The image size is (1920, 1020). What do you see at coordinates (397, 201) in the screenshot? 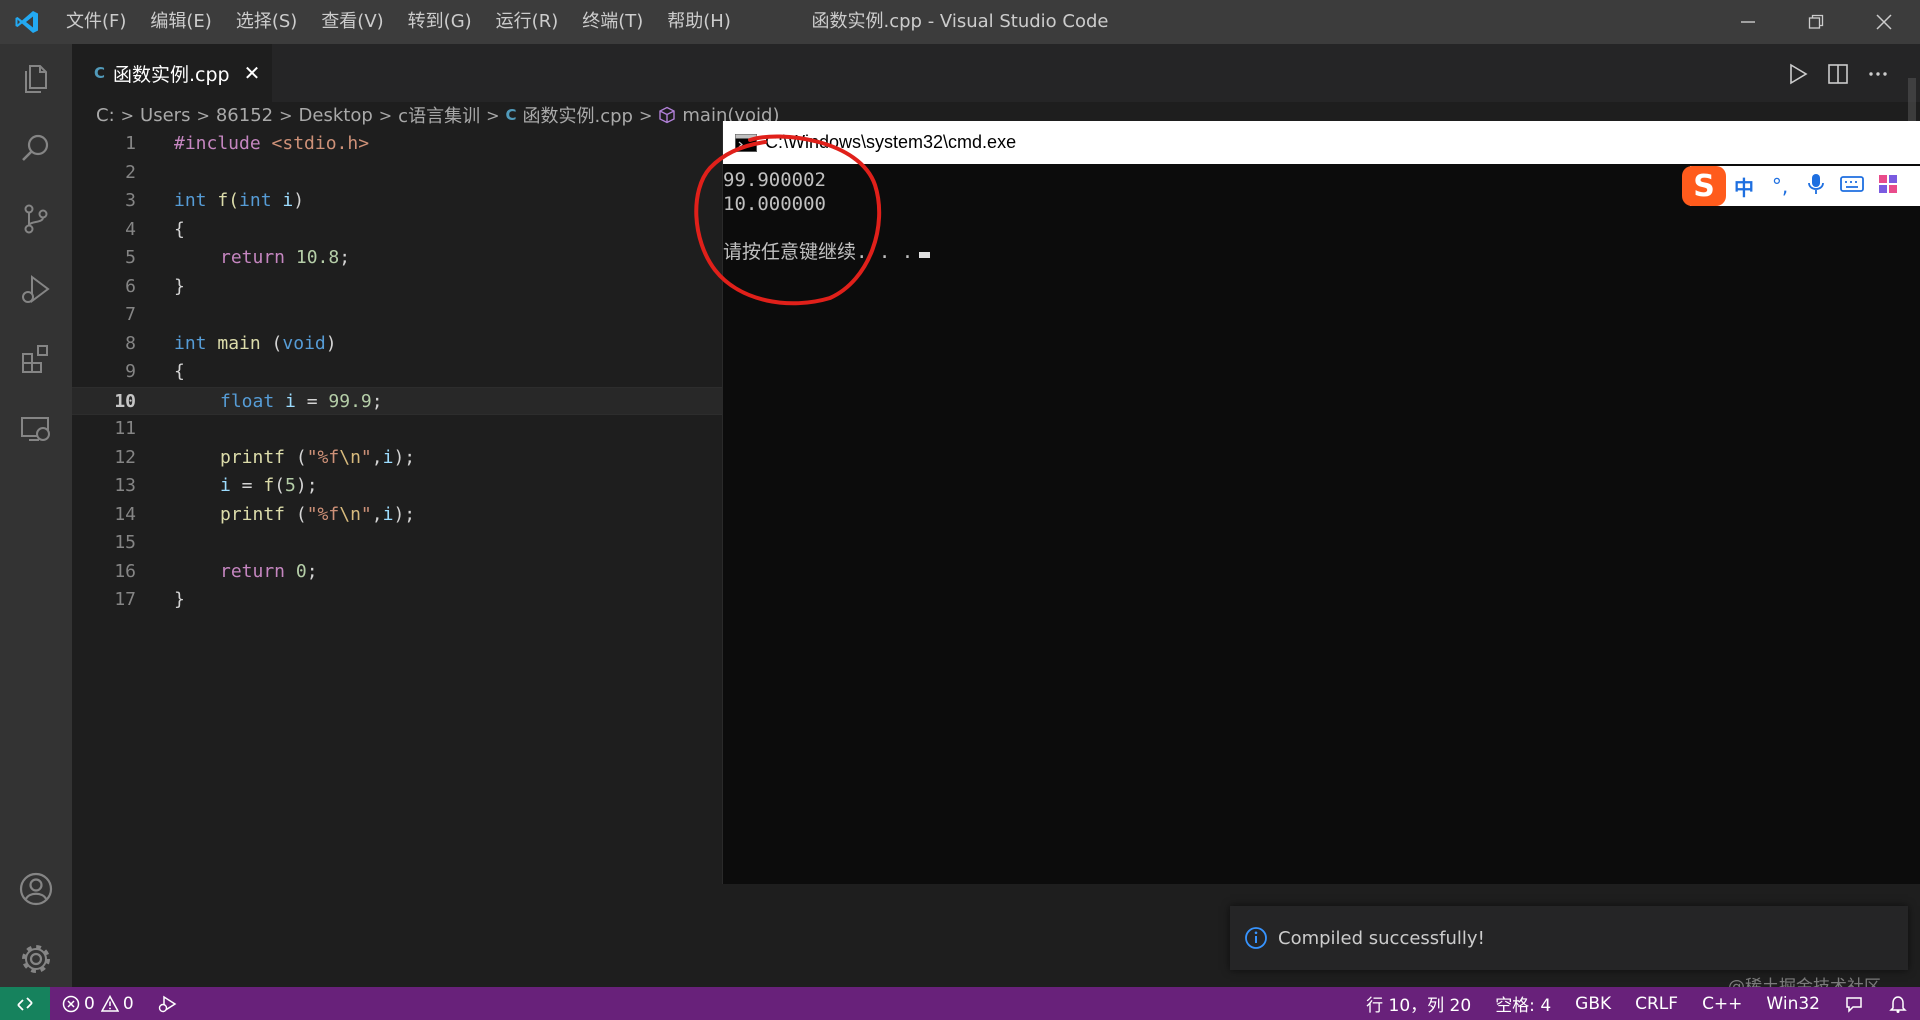
I see `code-line: 3 int f(int i)` at bounding box center [397, 201].